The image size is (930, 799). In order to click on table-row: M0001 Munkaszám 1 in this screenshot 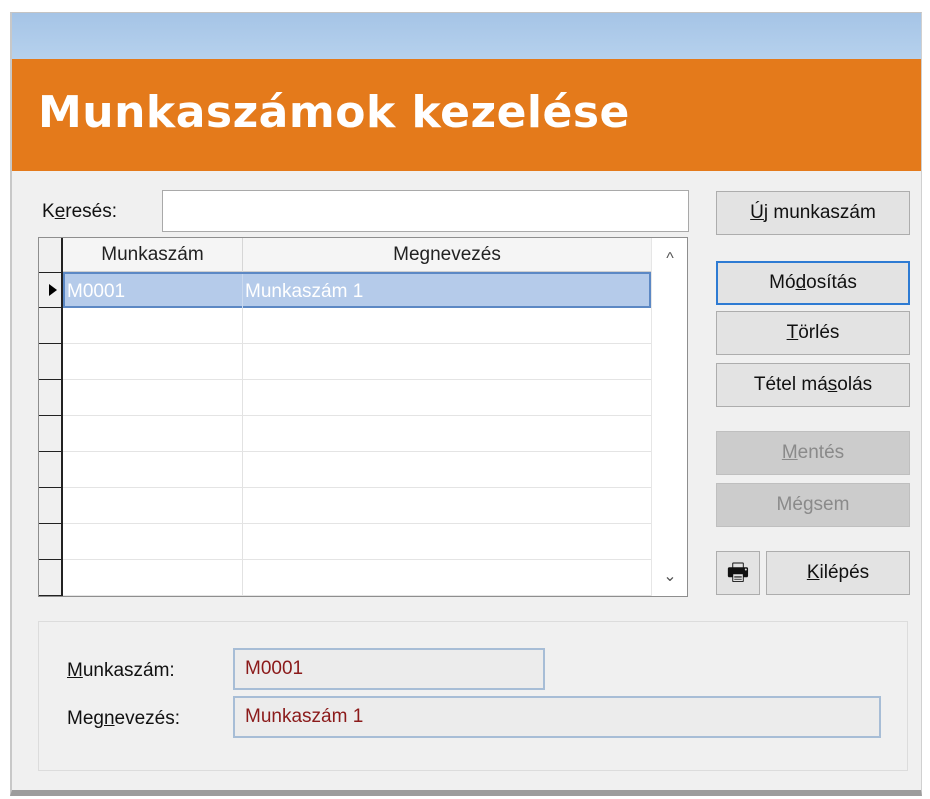, I will do `click(357, 290)`.